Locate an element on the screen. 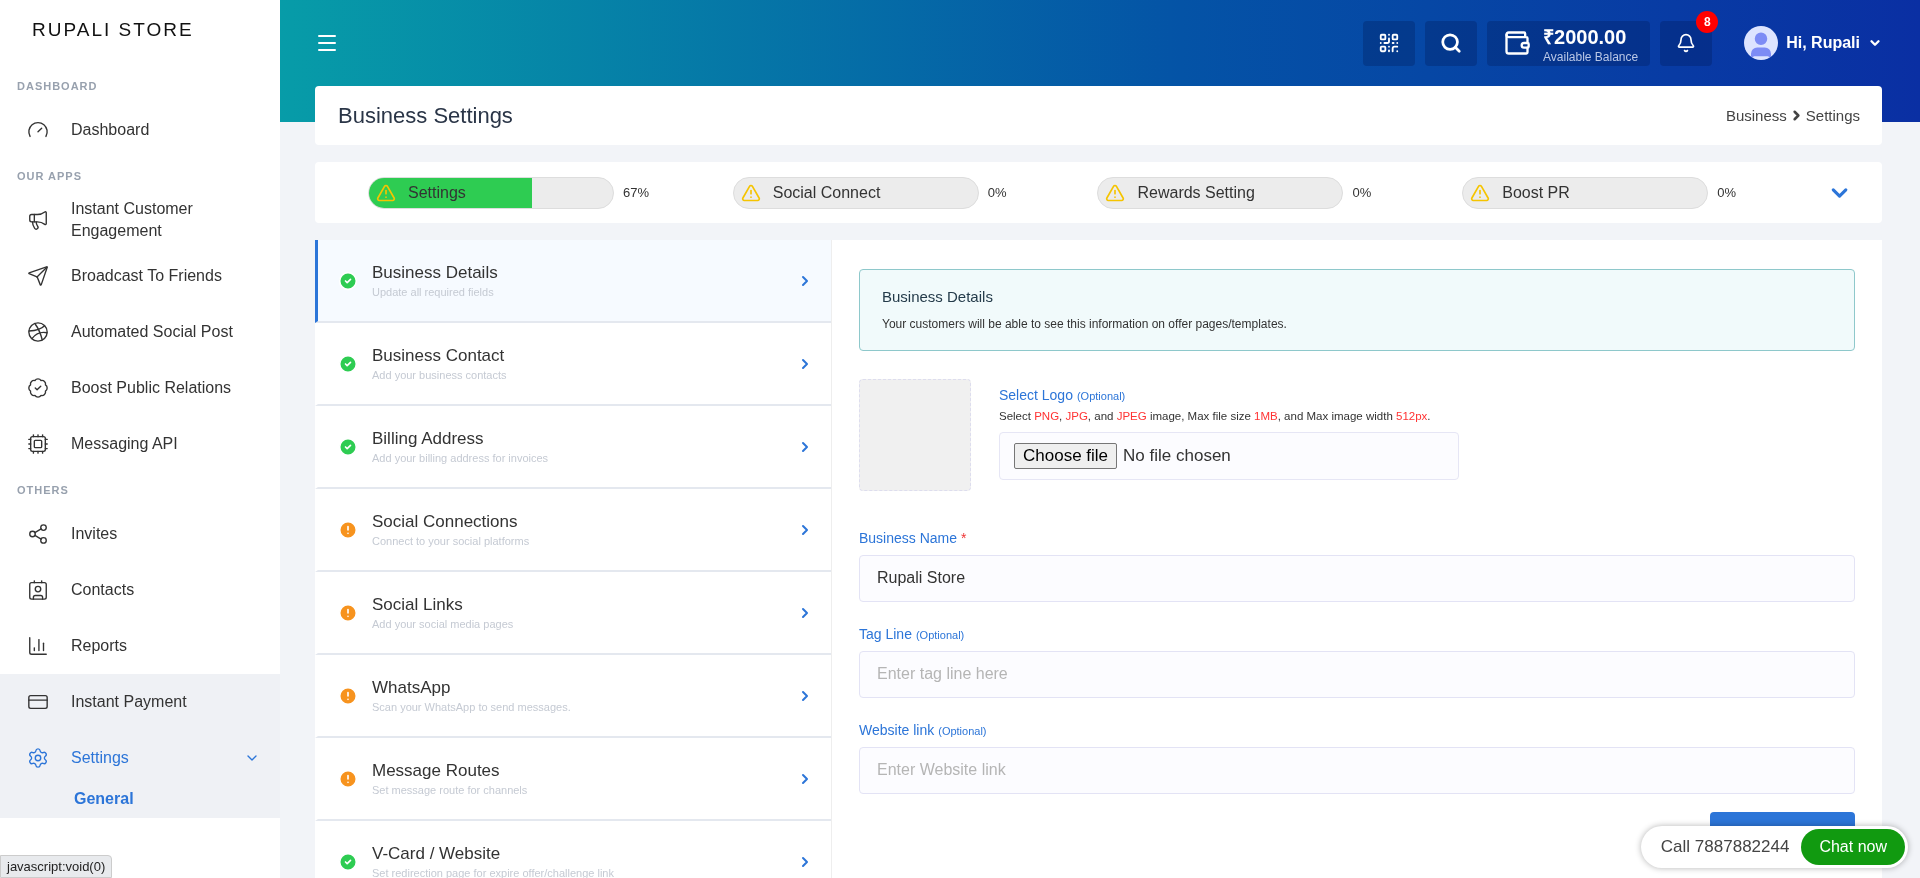  balance-caption: Available Balance is located at coordinates (1591, 56).